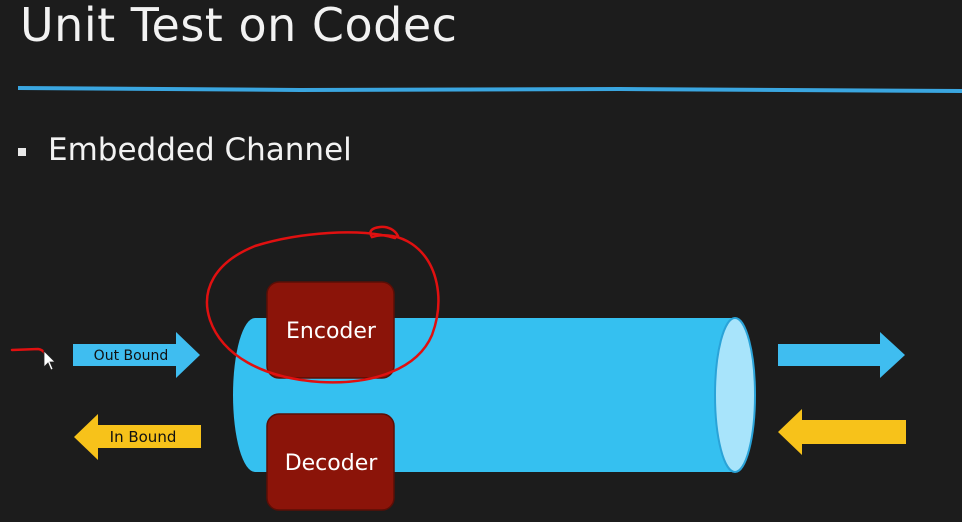 This screenshot has height=522, width=962. I want to click on in-bound-arrow: In Bound, so click(137, 437).